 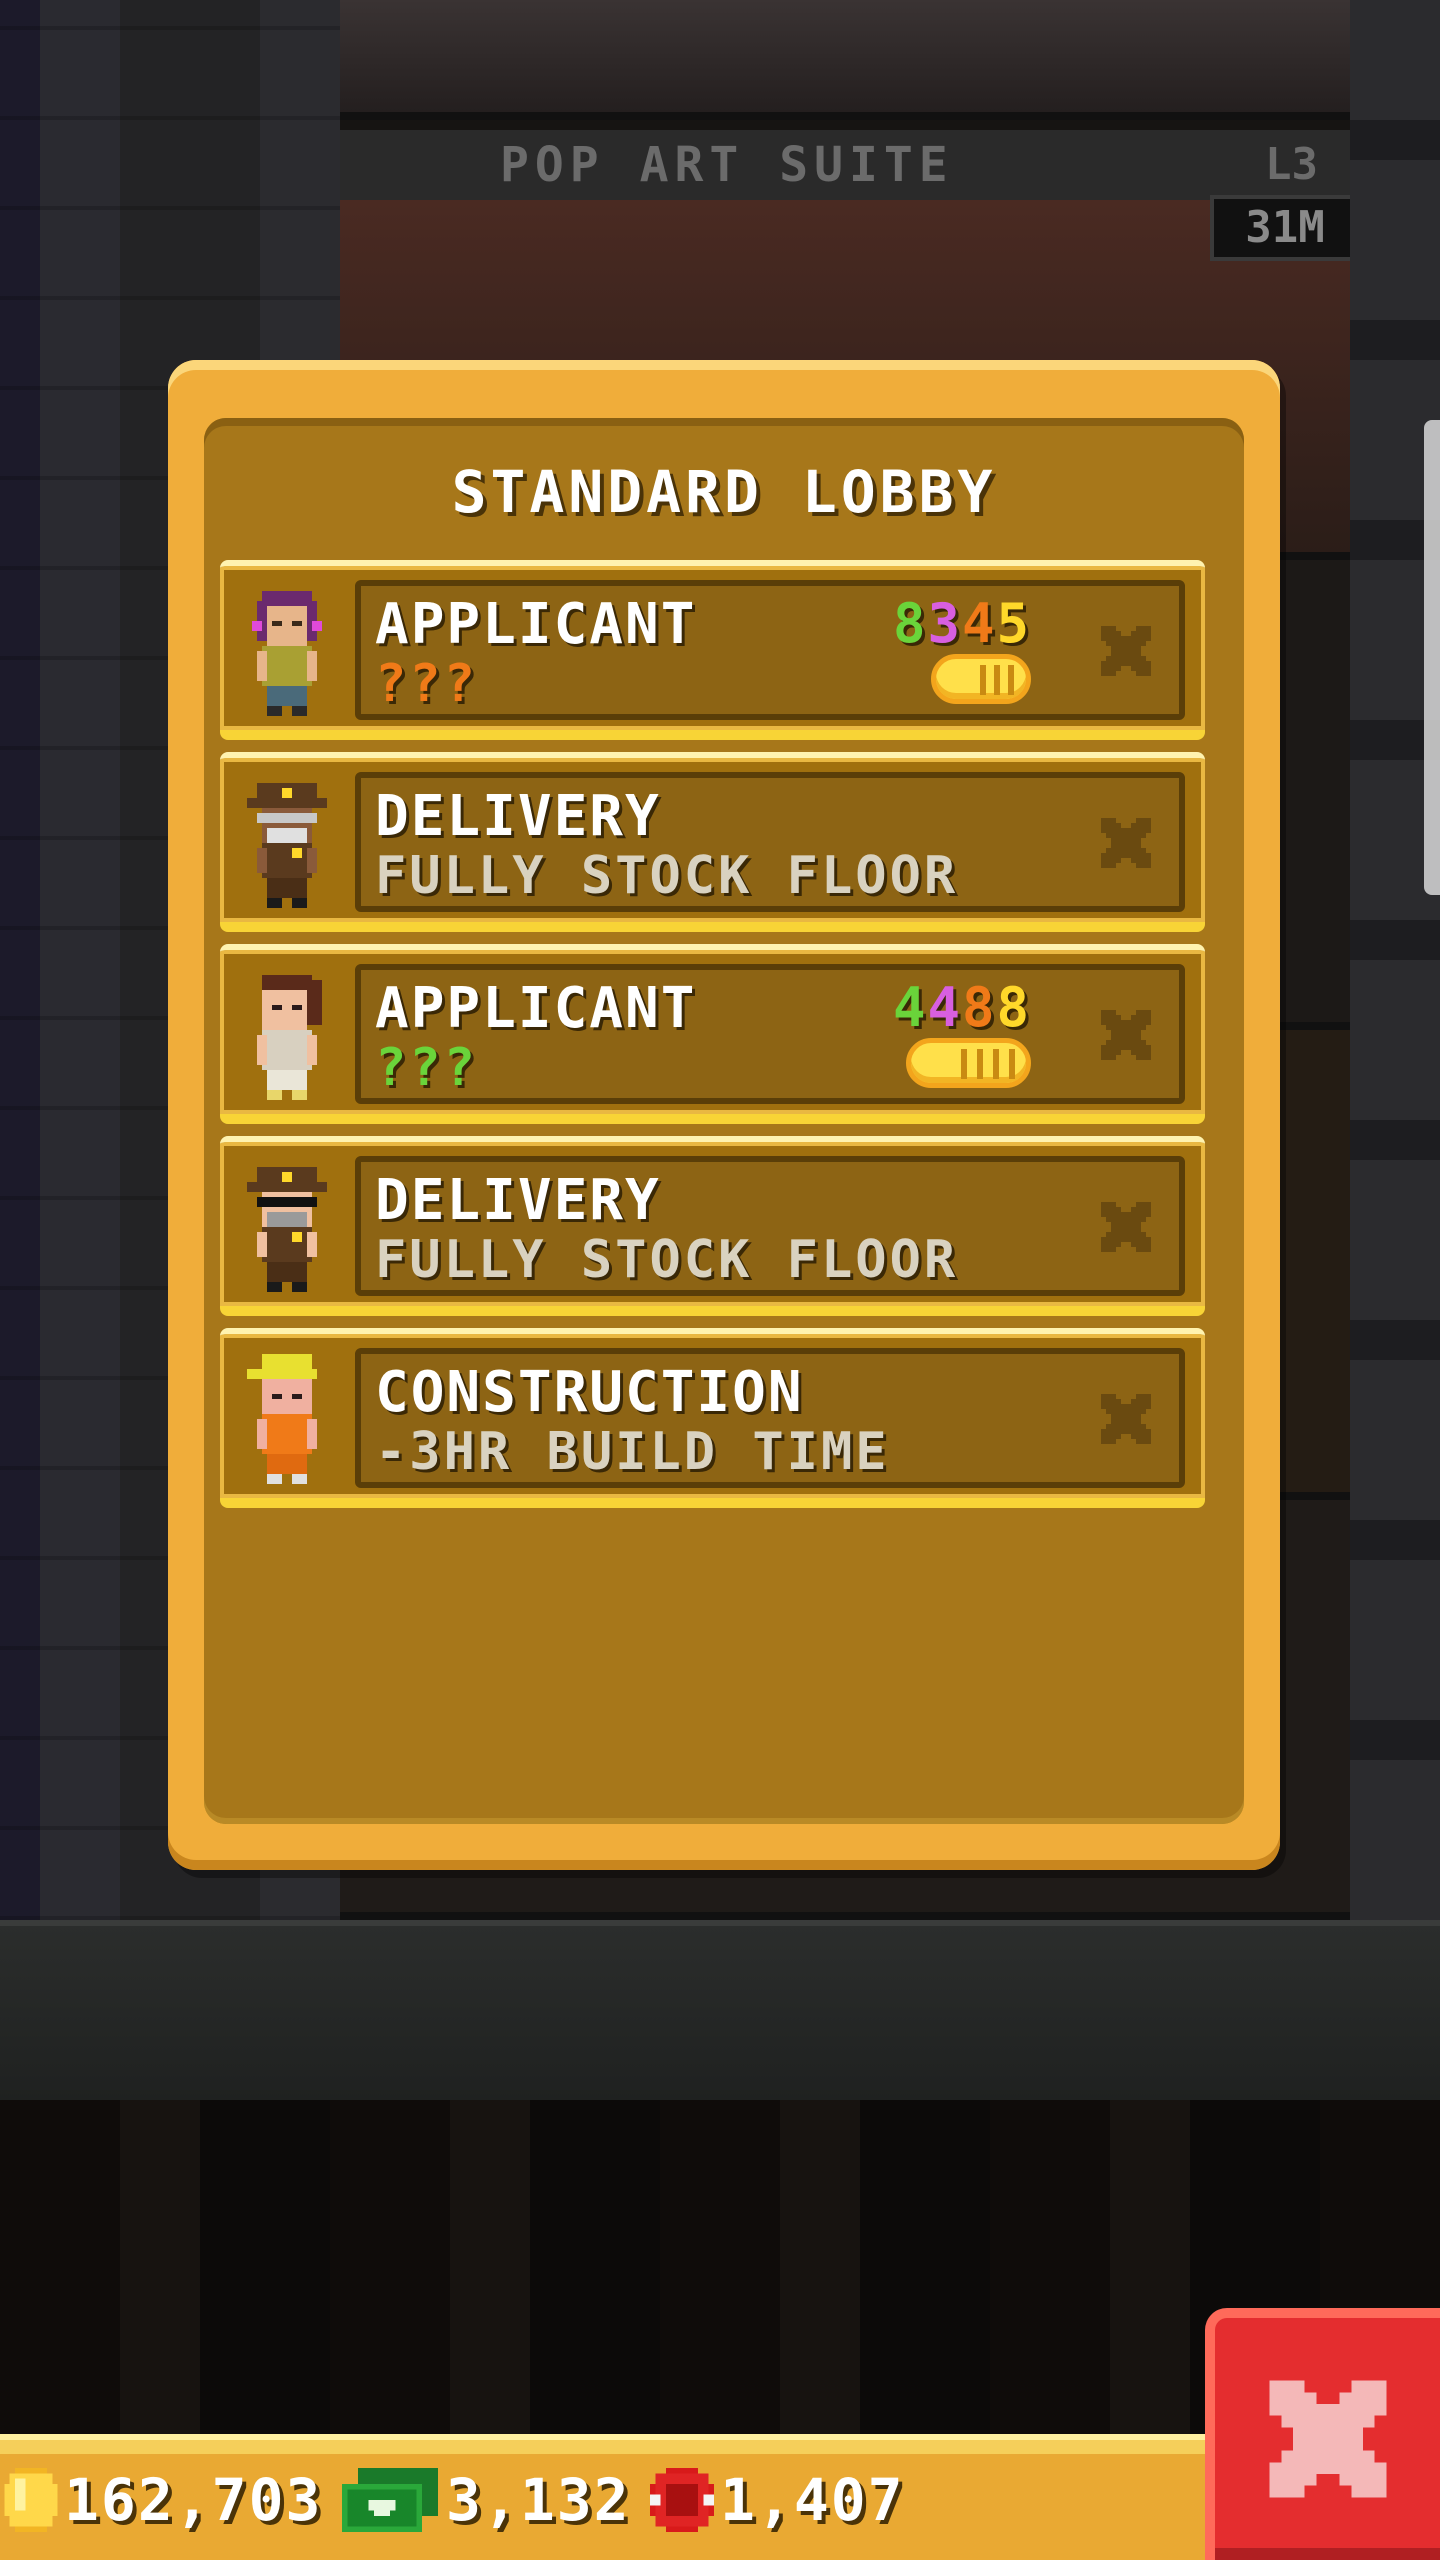 What do you see at coordinates (287, 1035) in the screenshot?
I see `applicant-woman-brown-hair-avatar` at bounding box center [287, 1035].